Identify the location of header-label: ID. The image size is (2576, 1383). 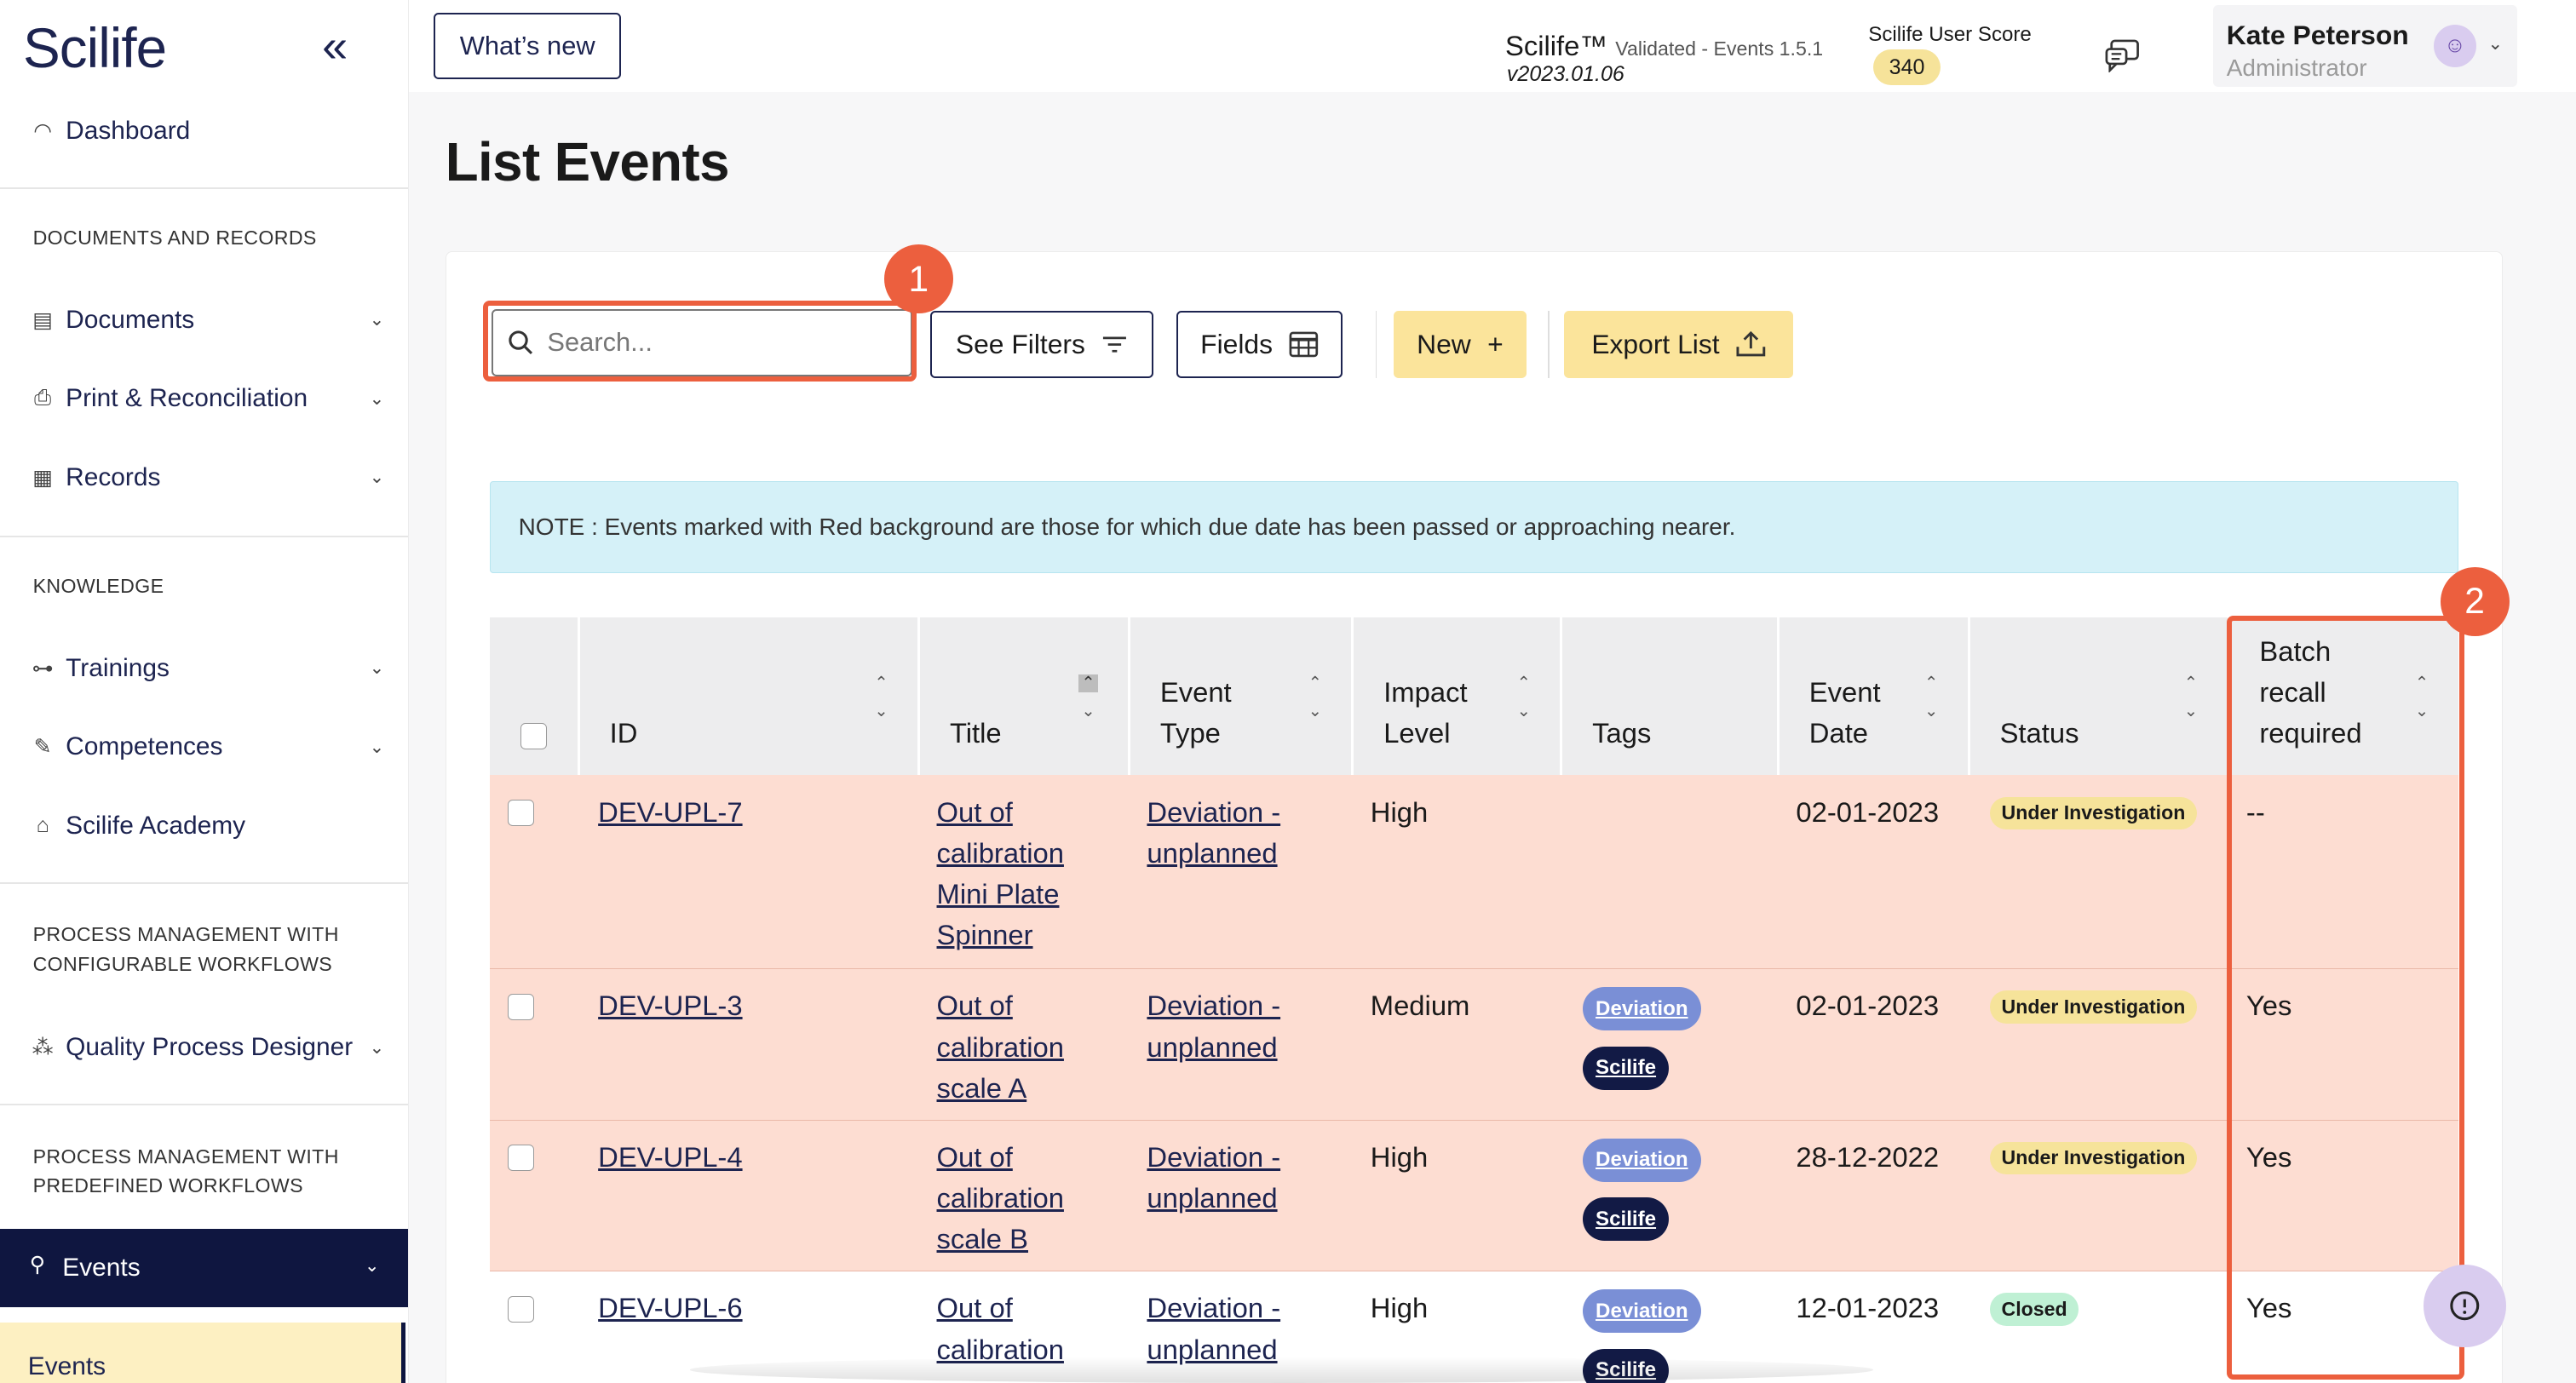
(624, 733).